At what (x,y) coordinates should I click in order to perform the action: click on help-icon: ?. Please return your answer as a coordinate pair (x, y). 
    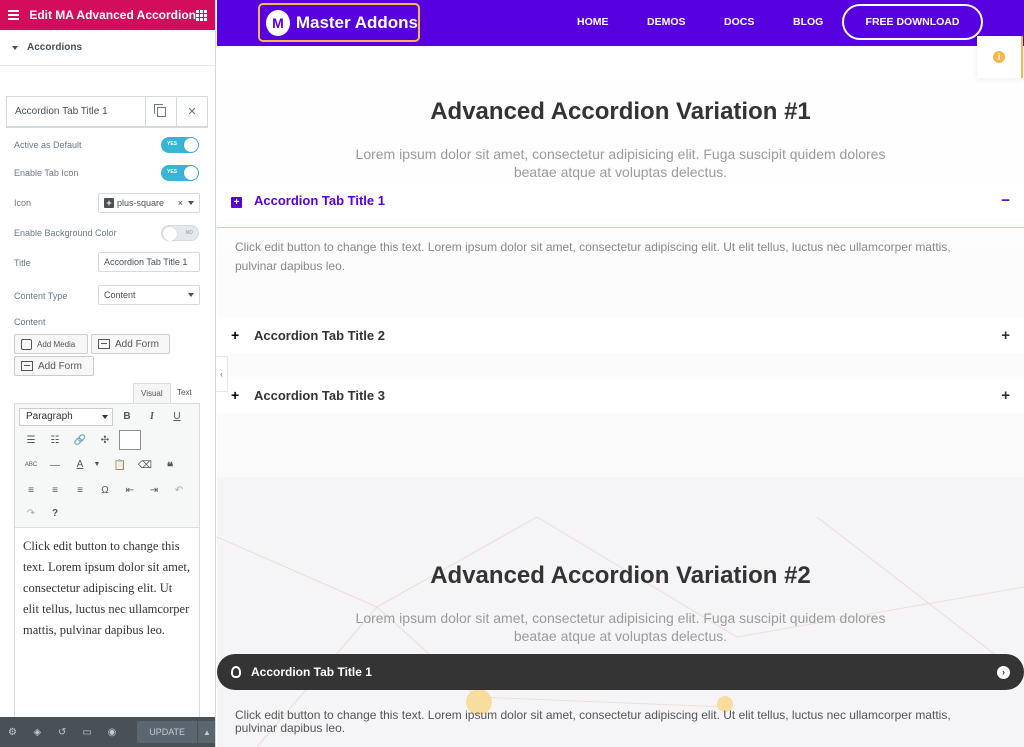
    Looking at the image, I should click on (55, 513).